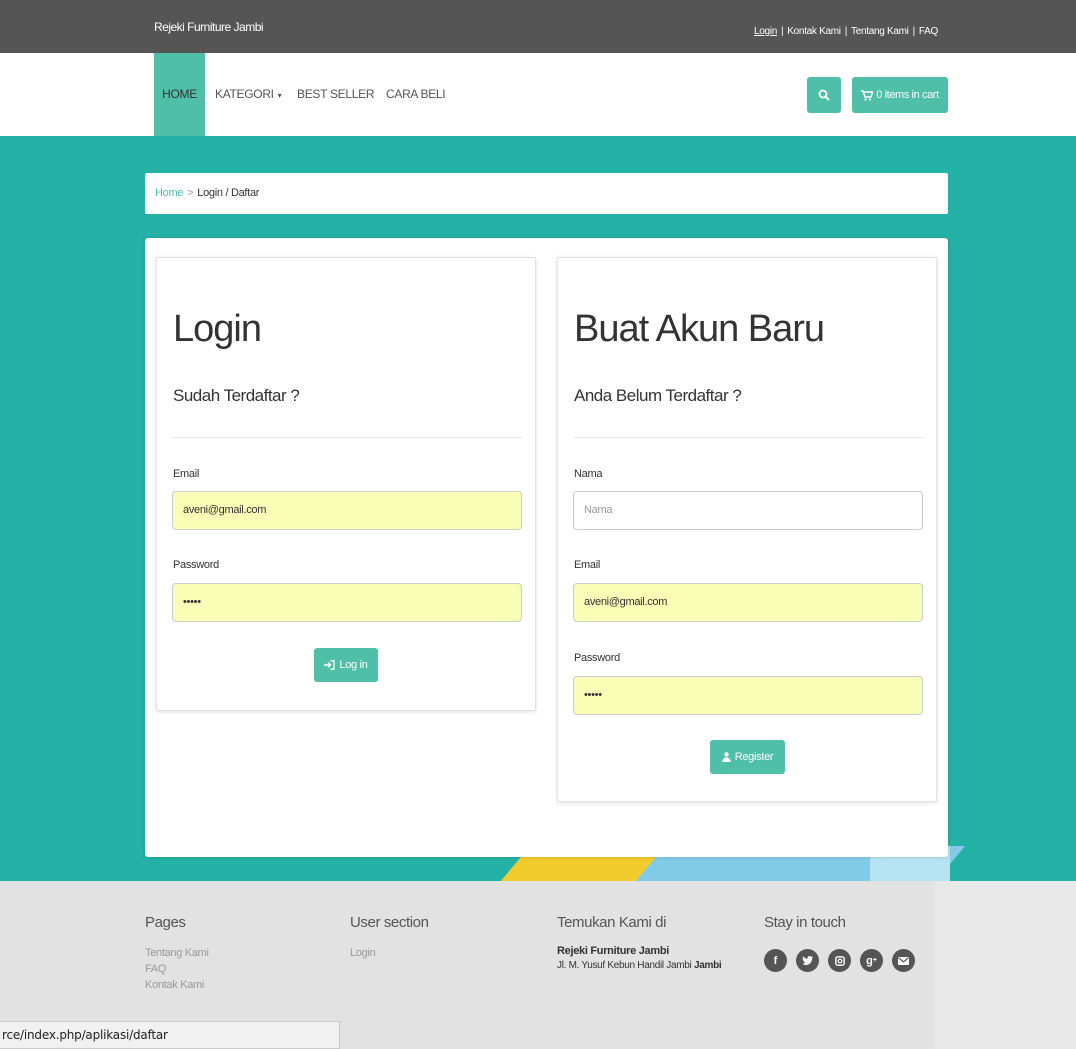 The width and height of the screenshot is (1076, 1049). I want to click on search-button, so click(824, 95).